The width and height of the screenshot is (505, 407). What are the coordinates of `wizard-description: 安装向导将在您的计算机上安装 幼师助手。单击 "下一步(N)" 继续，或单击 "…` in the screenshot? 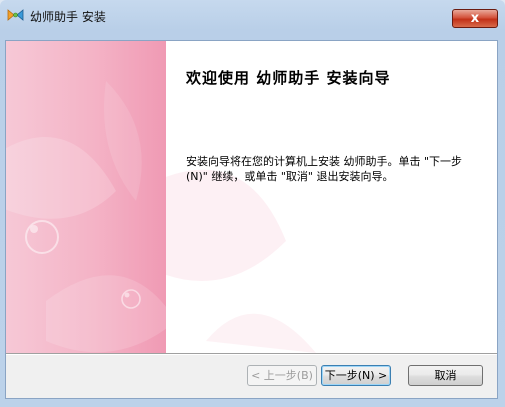 It's located at (324, 169).